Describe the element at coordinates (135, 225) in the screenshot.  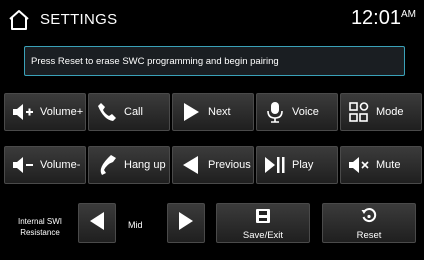
I see `resistance-value: Mid` at that location.